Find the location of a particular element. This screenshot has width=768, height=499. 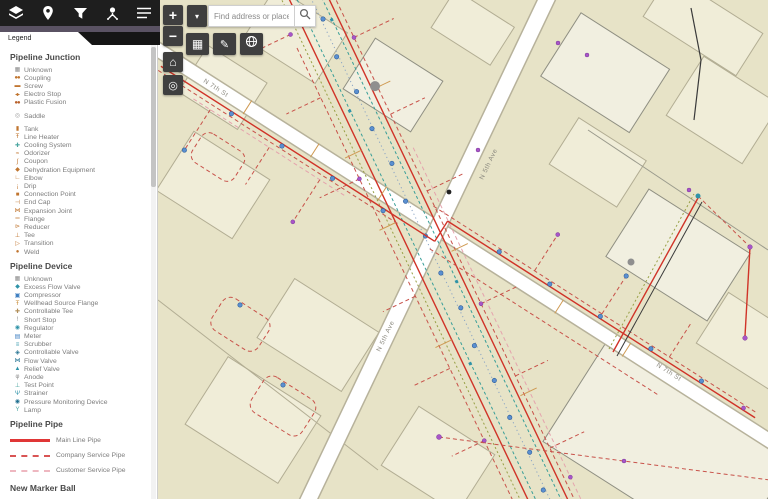

layers-icon is located at coordinates (16, 13).